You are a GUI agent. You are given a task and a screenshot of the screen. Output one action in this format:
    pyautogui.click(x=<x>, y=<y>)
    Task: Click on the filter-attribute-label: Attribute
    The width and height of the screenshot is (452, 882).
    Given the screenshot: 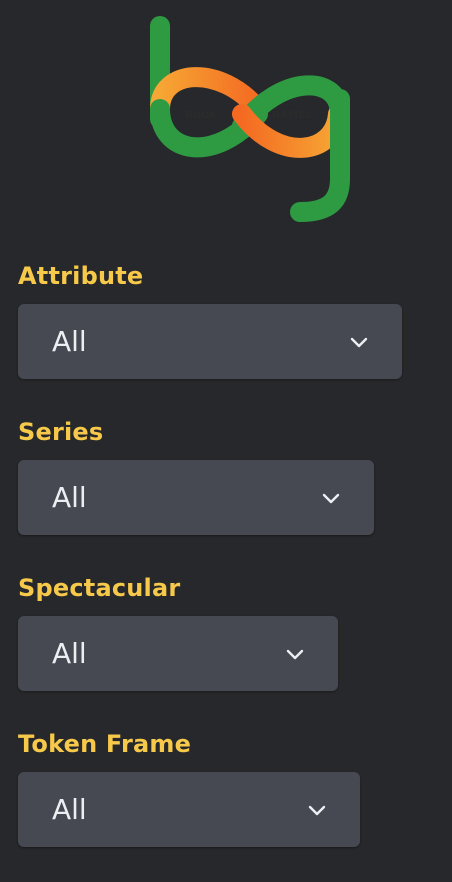 What is the action you would take?
    pyautogui.click(x=81, y=276)
    